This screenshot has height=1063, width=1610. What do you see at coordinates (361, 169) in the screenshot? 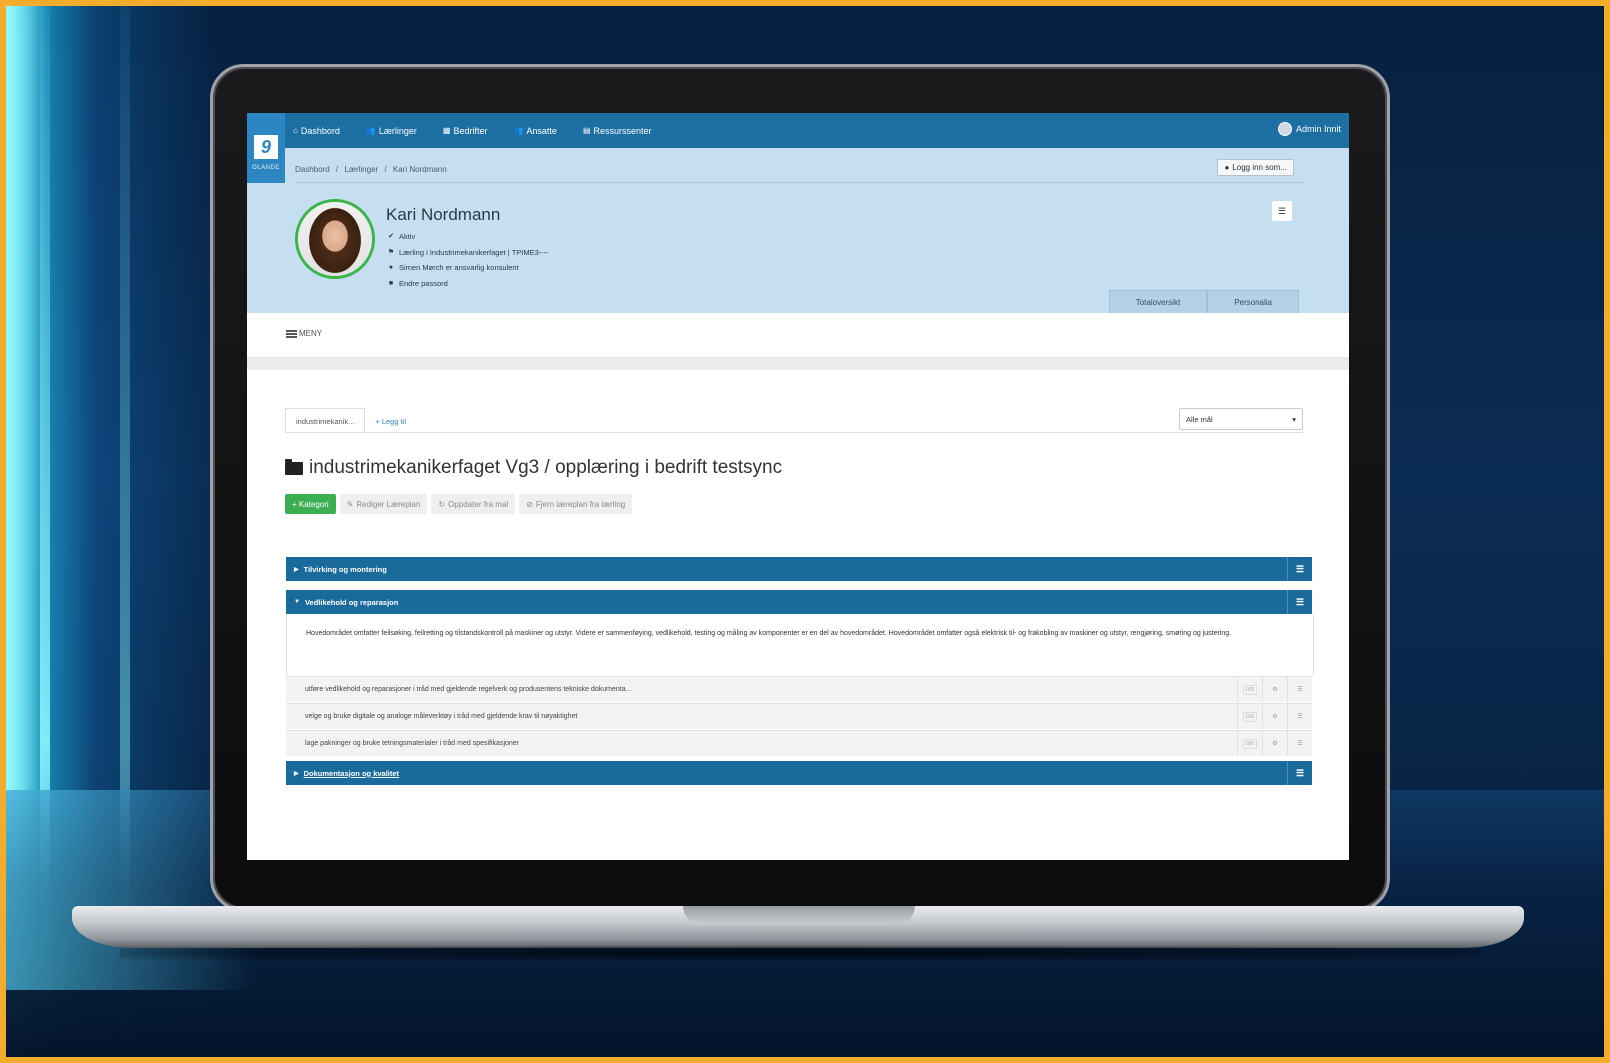
I see `breadcrumb-apprentices: Lærlinger` at bounding box center [361, 169].